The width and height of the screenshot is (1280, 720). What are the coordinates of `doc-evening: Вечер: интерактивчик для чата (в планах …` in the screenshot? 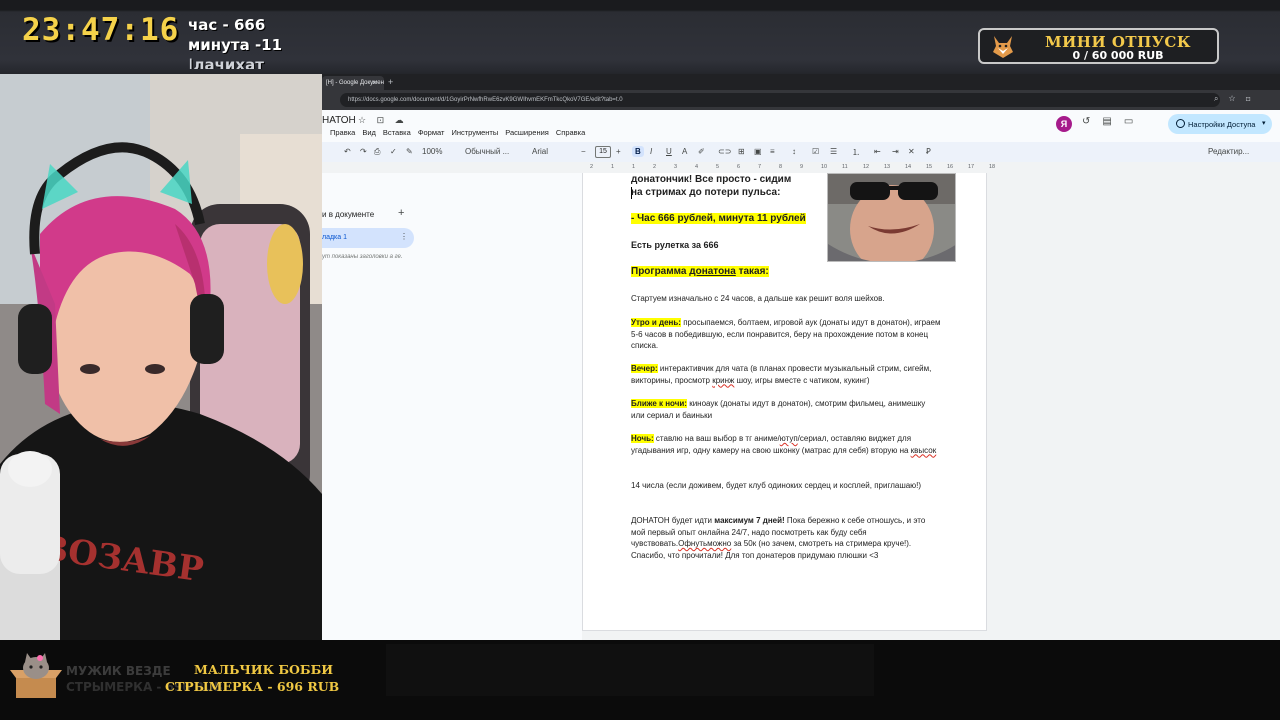 It's located at (786, 374).